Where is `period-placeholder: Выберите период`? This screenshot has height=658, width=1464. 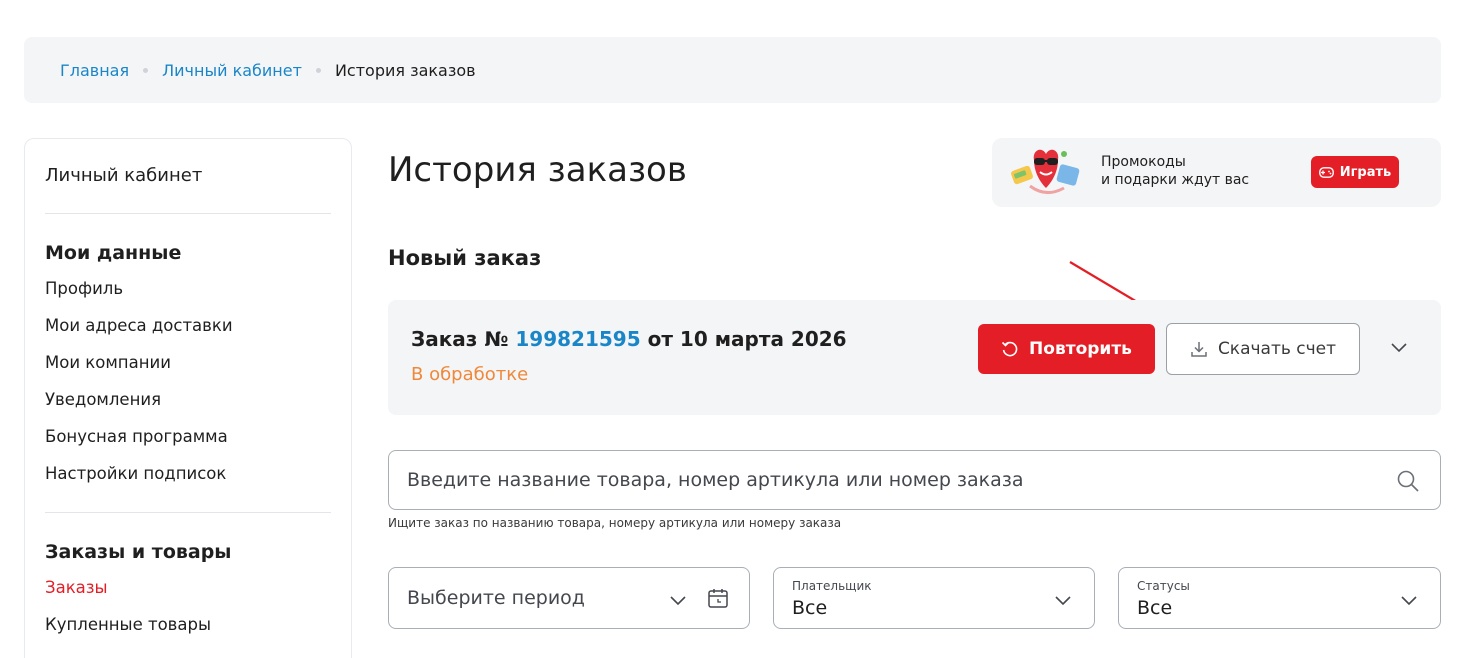 period-placeholder: Выберите период is located at coordinates (496, 598).